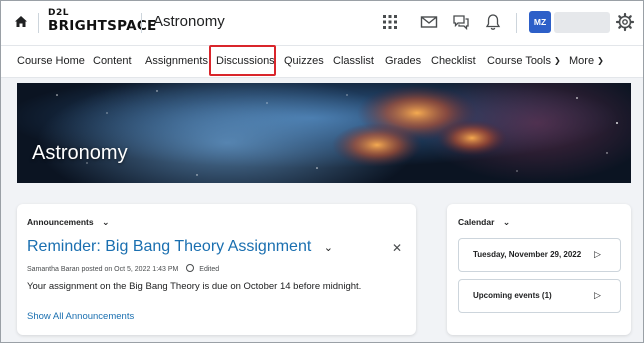  Describe the element at coordinates (189, 21) in the screenshot. I see `course-title: Astronomy` at that location.